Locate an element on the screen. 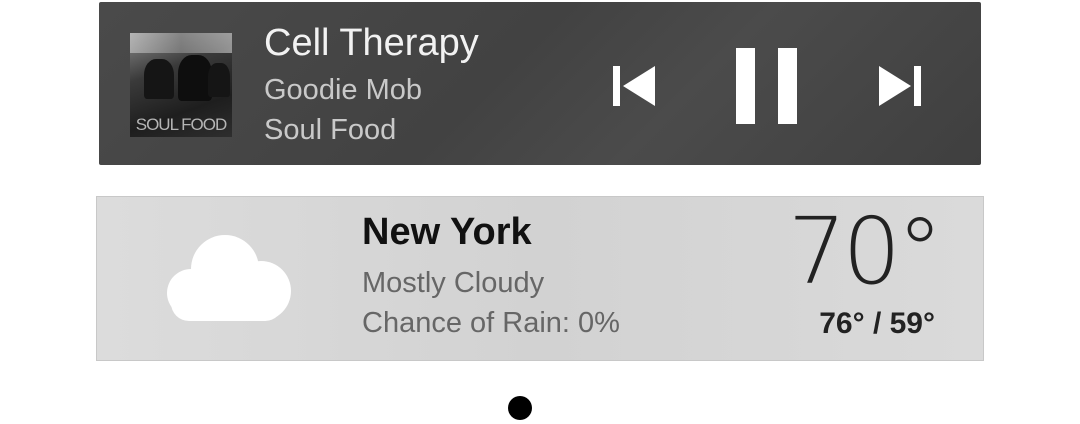 This screenshot has height=424, width=1080. album-art: SOUL FOOD is located at coordinates (181, 85).